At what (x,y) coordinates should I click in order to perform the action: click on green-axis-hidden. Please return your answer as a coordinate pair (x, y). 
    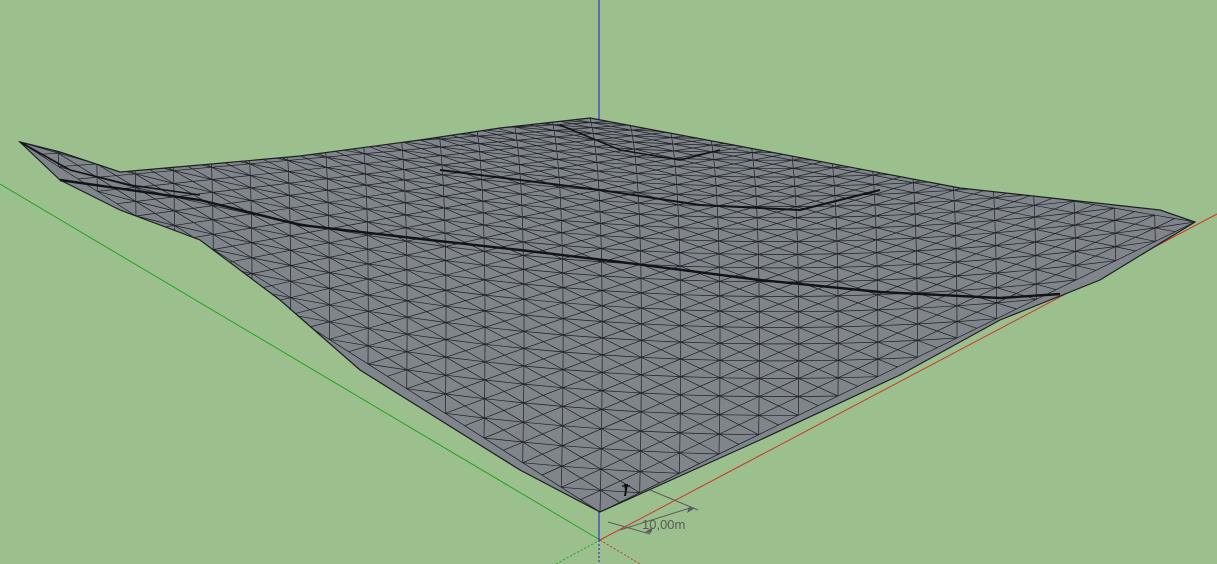
    Looking at the image, I should click on (578, 551).